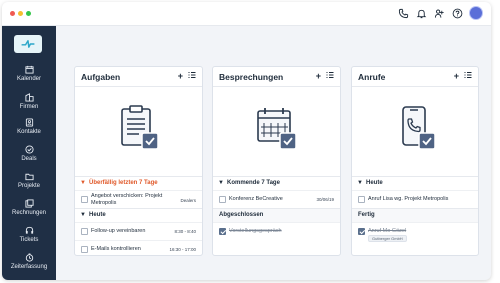  What do you see at coordinates (29, 122) in the screenshot?
I see `contact-icon` at bounding box center [29, 122].